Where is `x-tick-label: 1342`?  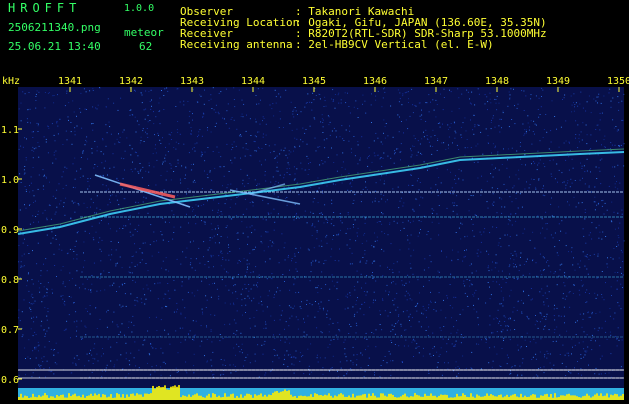 x-tick-label: 1342 is located at coordinates (131, 81).